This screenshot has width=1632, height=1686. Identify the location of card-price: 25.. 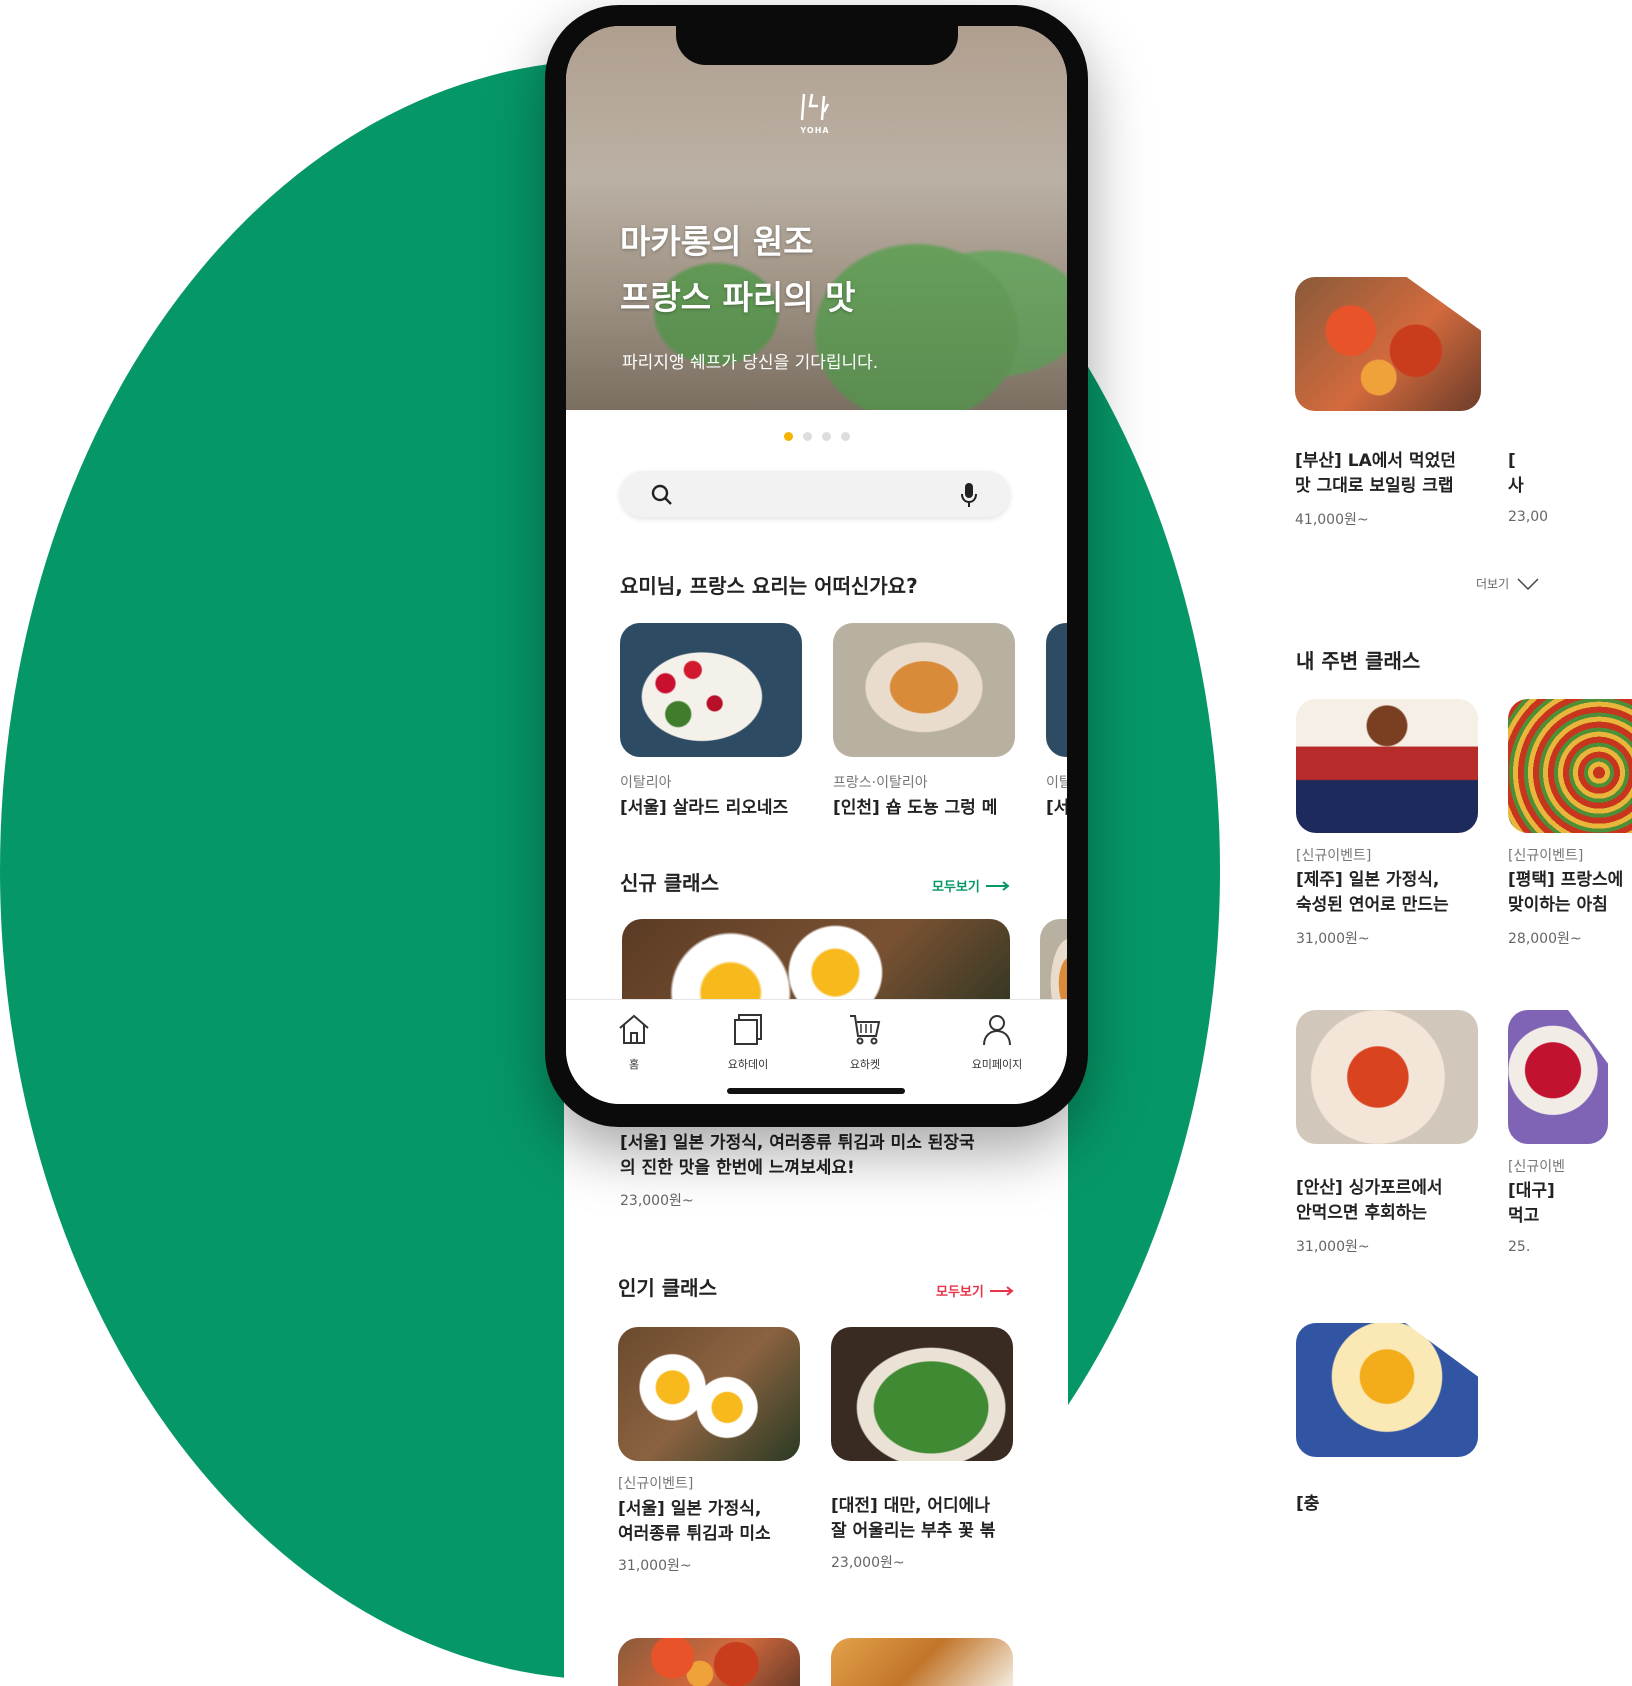
(1519, 1247).